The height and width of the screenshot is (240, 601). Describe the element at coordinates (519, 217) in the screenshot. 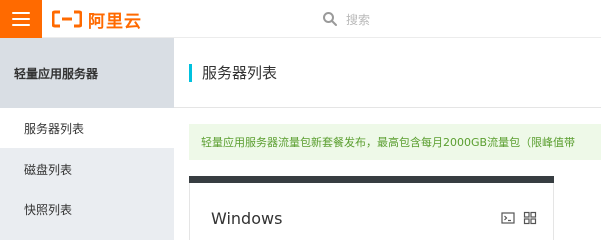

I see `card-actions` at that location.